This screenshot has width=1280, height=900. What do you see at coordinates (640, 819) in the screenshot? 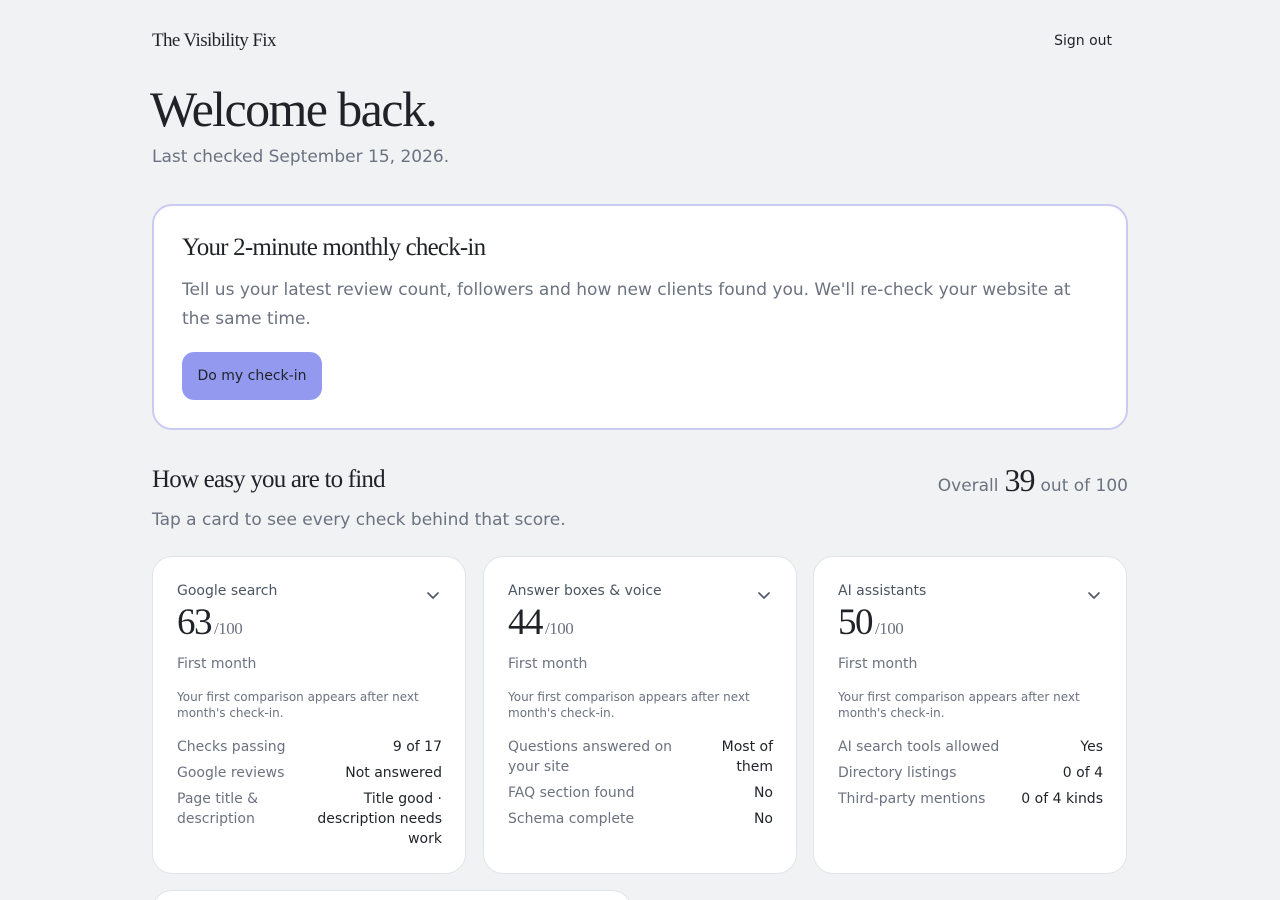
I see `check-row: Schema complete No` at bounding box center [640, 819].